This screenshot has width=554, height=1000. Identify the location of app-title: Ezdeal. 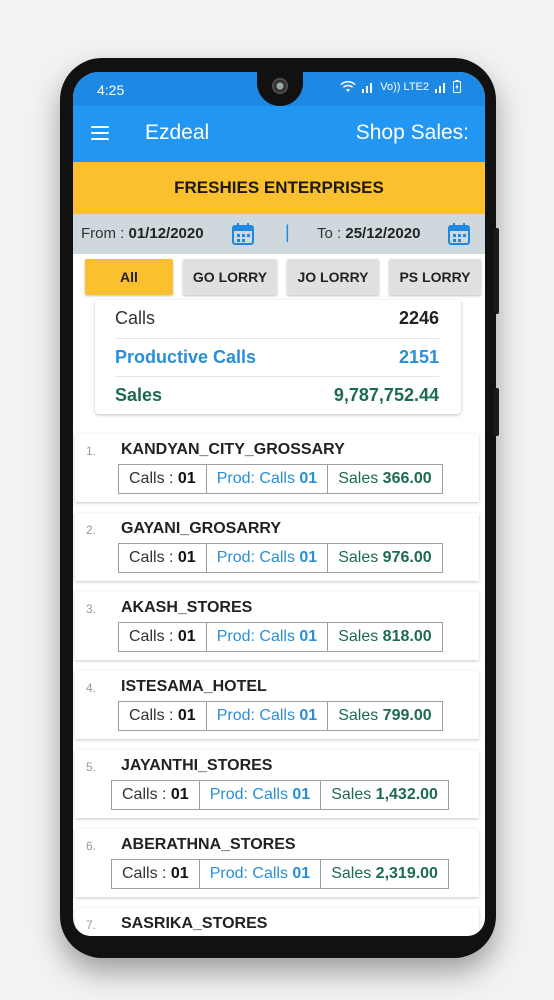
(177, 132).